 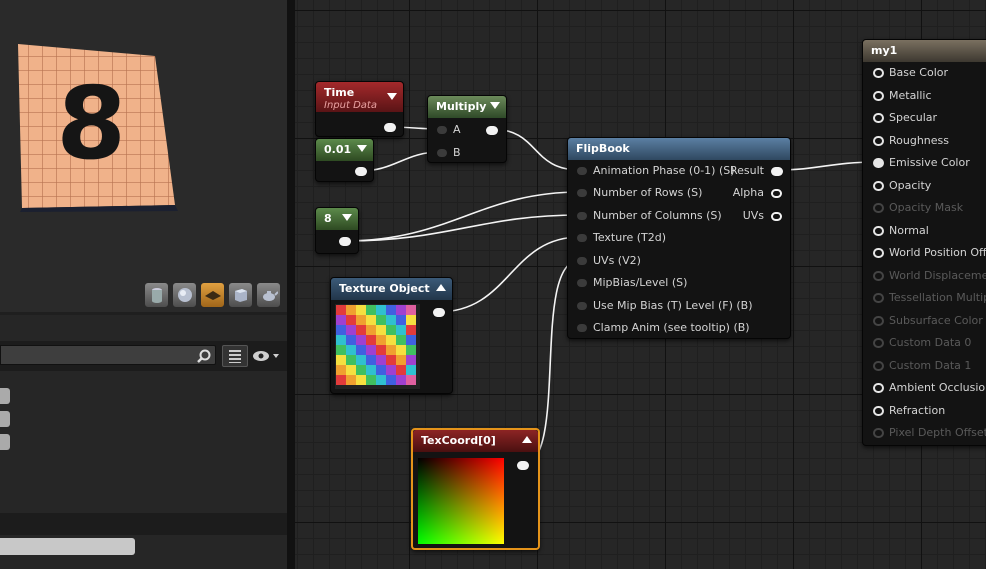 What do you see at coordinates (291, 284) in the screenshot?
I see `panel-splitter` at bounding box center [291, 284].